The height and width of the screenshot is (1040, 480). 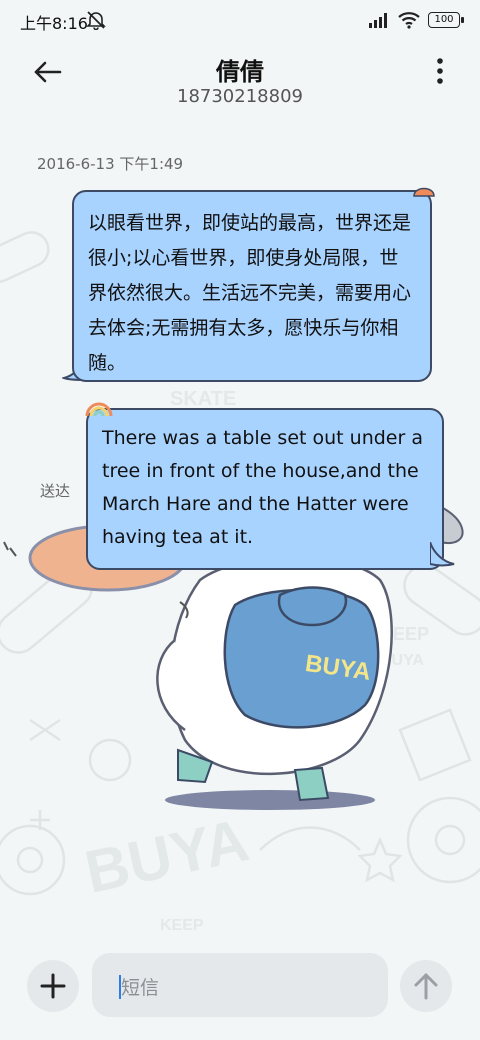 I want to click on doodle-text-1: SKATE, so click(x=203, y=399).